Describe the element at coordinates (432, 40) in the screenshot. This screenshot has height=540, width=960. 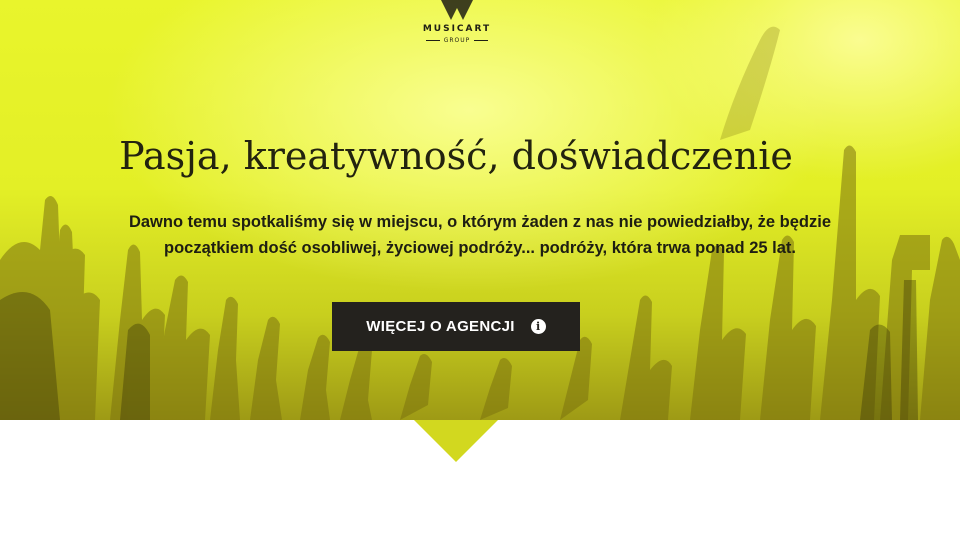
I see `logo-rule-left` at that location.